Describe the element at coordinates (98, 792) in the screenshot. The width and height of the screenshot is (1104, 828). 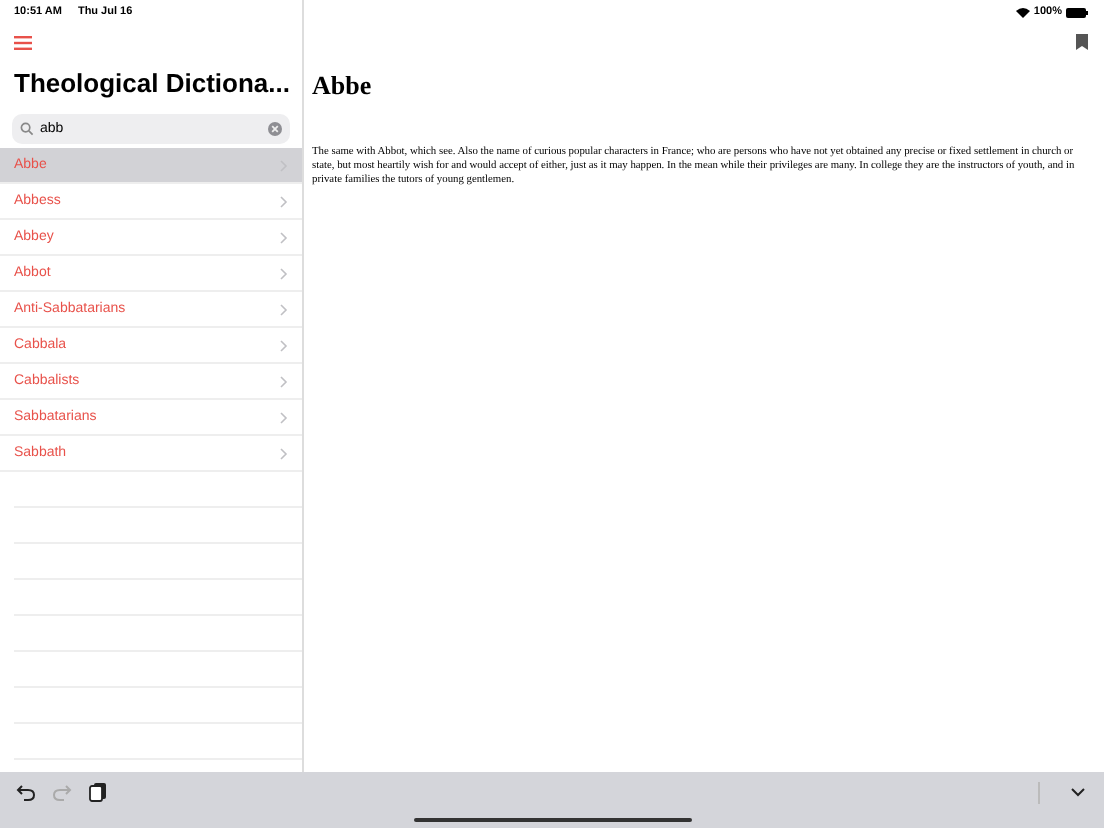
I see `clipboard-icon` at that location.